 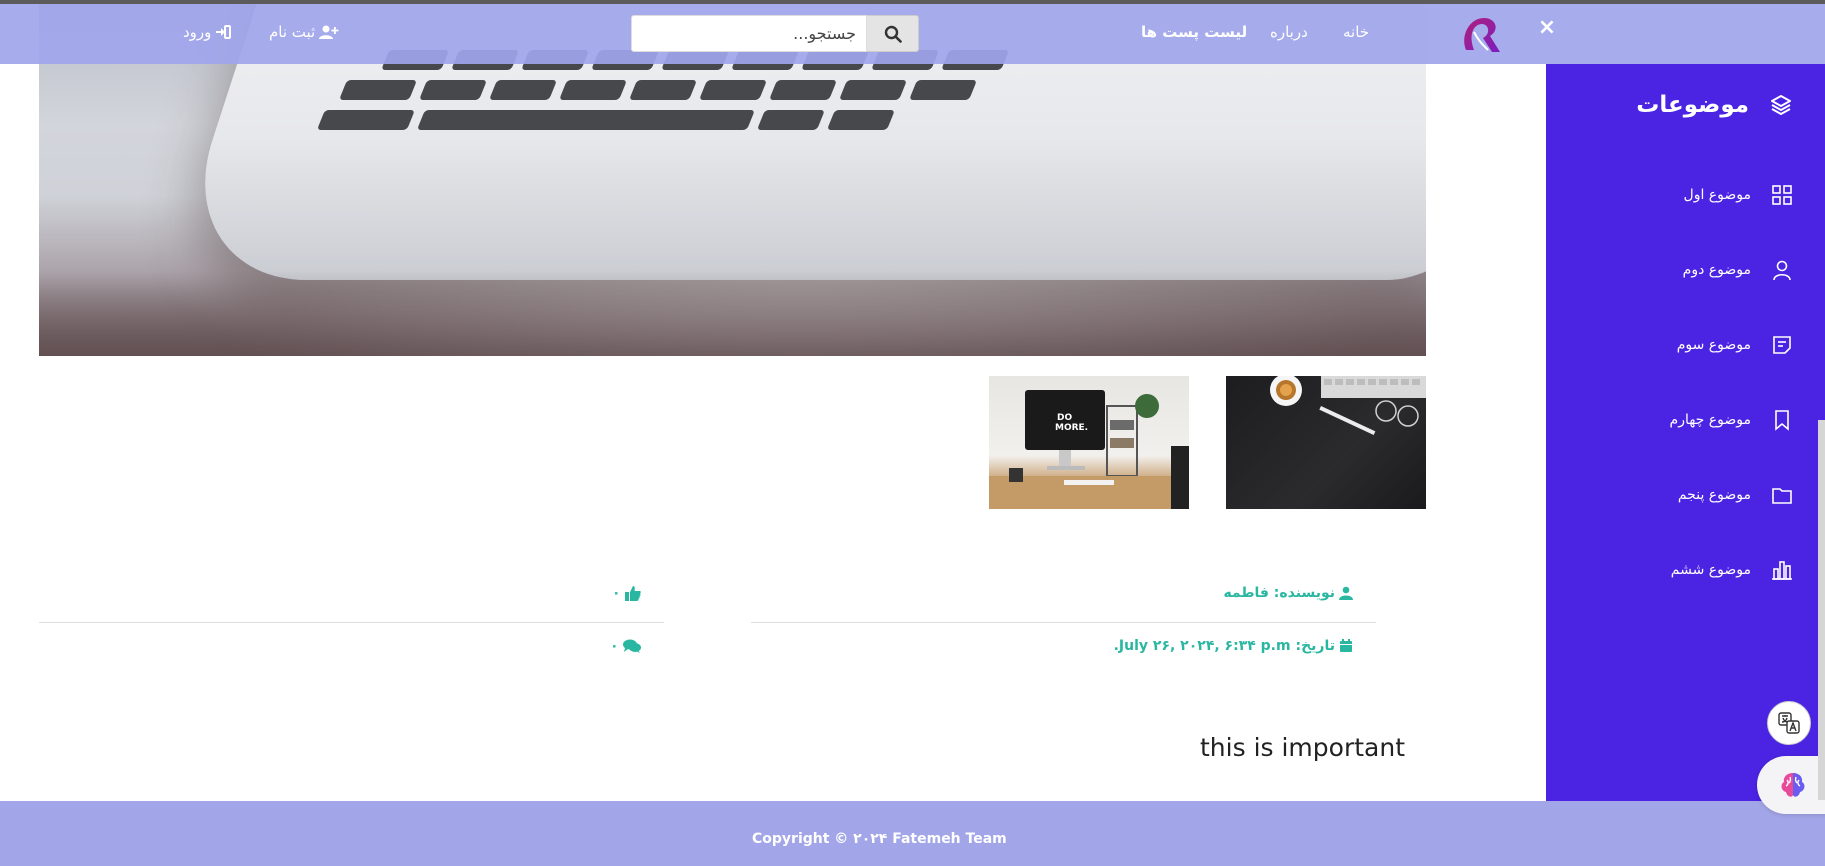 I want to click on author-label: نویسنده: فاطمه, so click(x=1279, y=593).